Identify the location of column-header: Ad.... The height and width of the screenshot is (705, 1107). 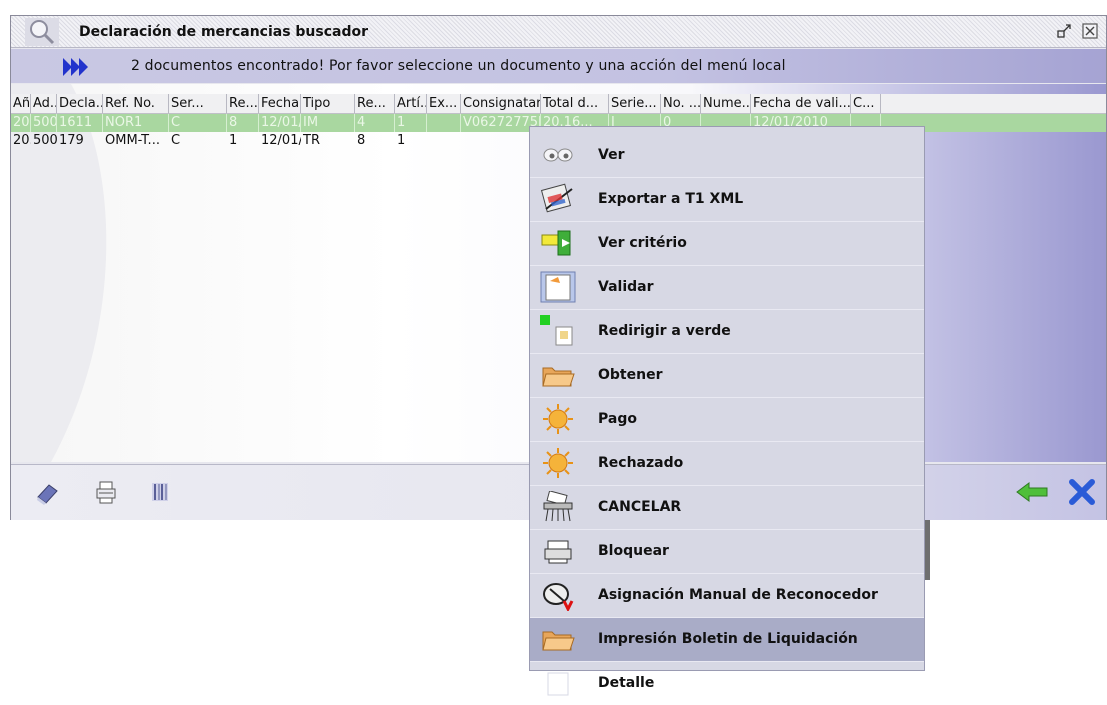
(44, 103).